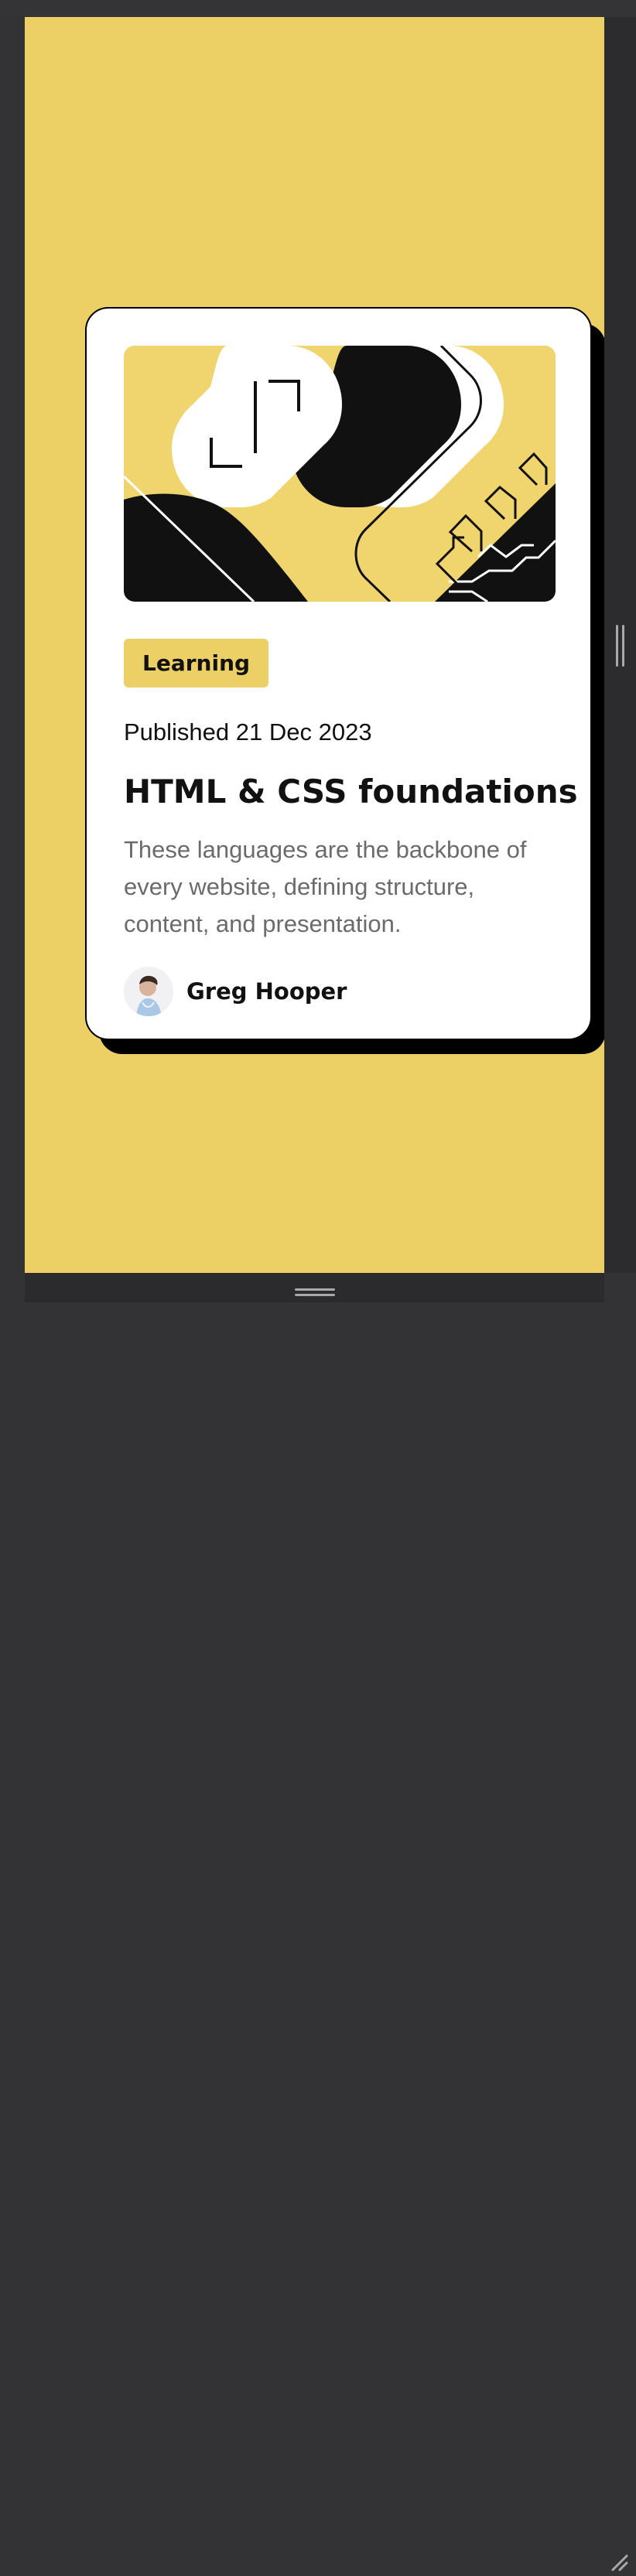 The height and width of the screenshot is (2576, 636). Describe the element at coordinates (318, 8) in the screenshot. I see `frame-top-bar` at that location.